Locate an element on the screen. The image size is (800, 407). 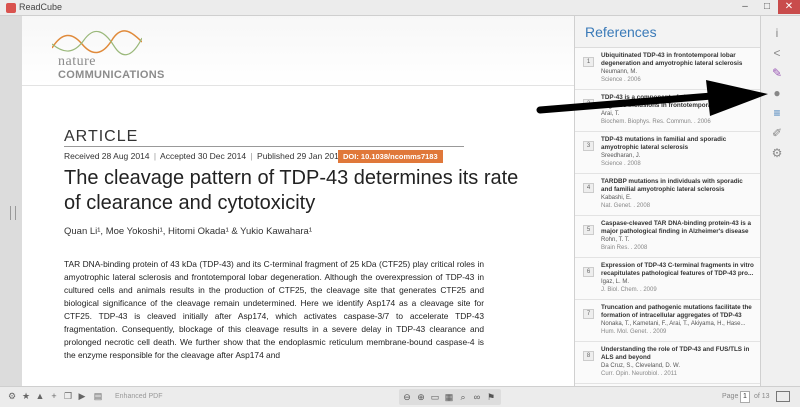
highlight-icon: ✎ is located at coordinates (777, 73).